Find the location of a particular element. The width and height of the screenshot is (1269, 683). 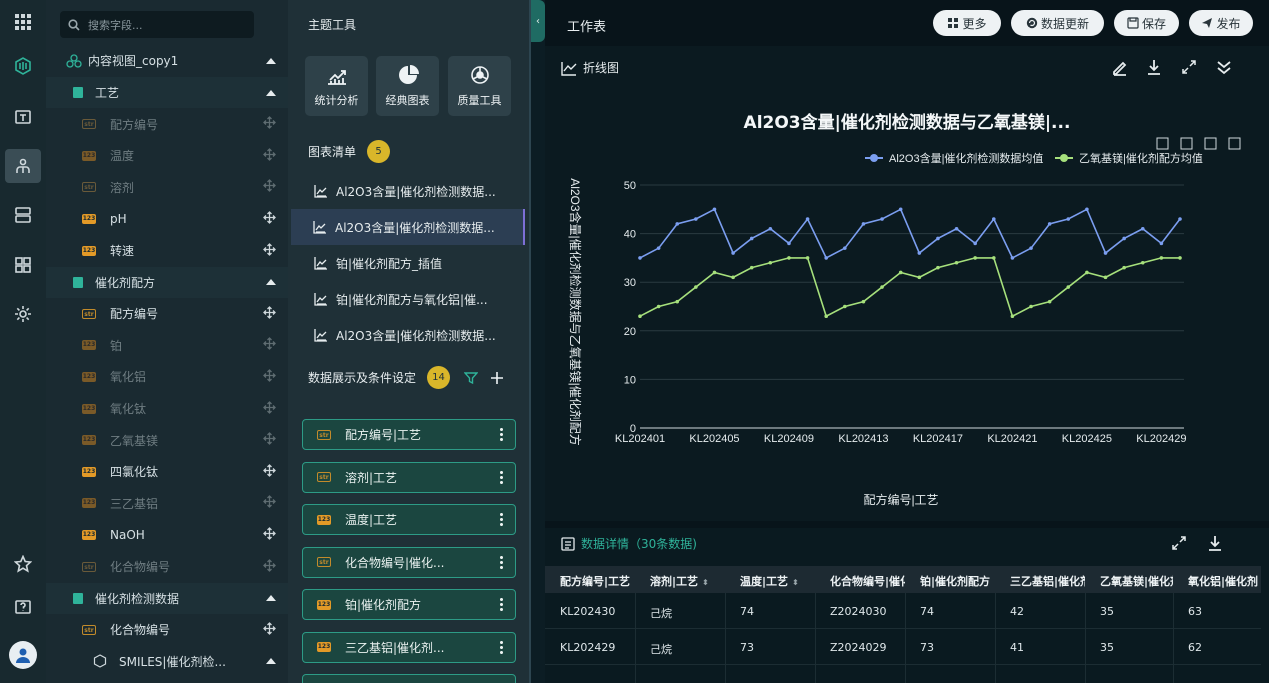

tree-field: 123 铂 is located at coordinates (167, 345).